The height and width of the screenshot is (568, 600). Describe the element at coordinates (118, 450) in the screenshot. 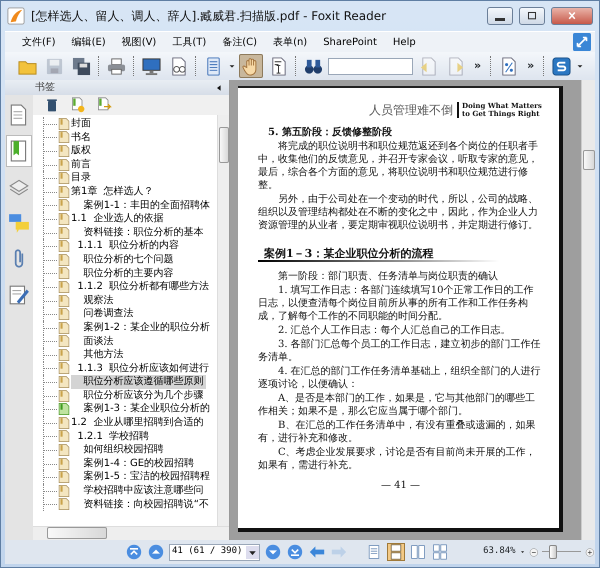

I see `bookmark-item: 如何组织校园招聘` at that location.